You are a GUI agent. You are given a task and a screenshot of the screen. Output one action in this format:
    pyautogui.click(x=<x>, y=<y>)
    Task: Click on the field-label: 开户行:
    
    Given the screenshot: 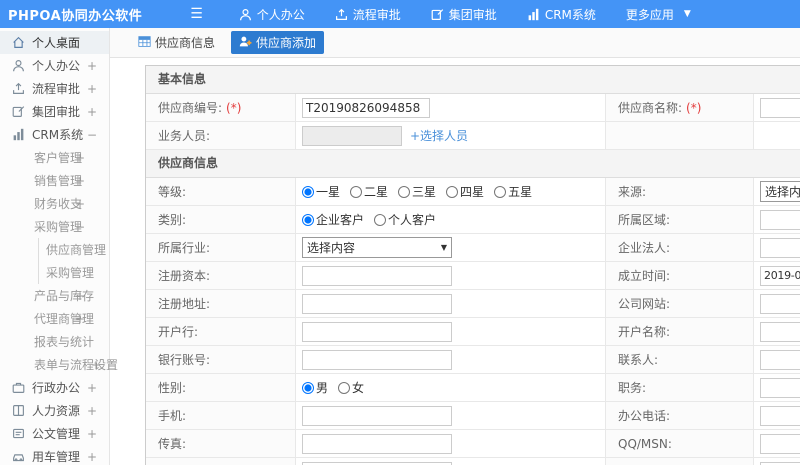 What is the action you would take?
    pyautogui.click(x=178, y=332)
    